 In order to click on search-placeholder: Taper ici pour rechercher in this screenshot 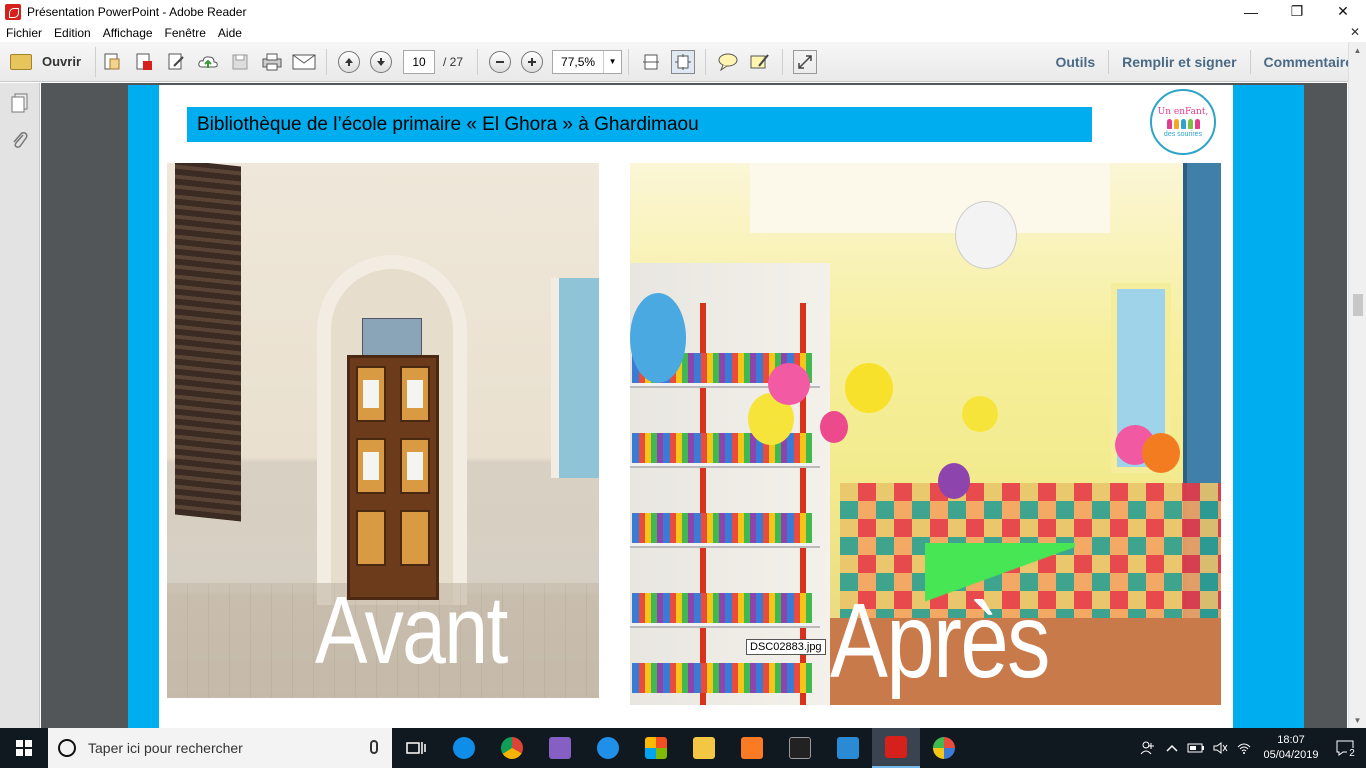, I will do `click(165, 748)`.